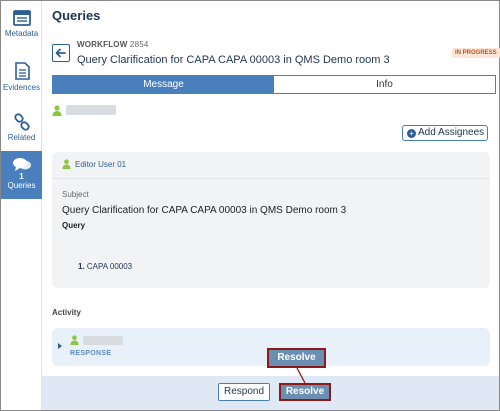 This screenshot has width=500, height=411. Describe the element at coordinates (75, 194) in the screenshot. I see `subject-label: Subject` at that location.